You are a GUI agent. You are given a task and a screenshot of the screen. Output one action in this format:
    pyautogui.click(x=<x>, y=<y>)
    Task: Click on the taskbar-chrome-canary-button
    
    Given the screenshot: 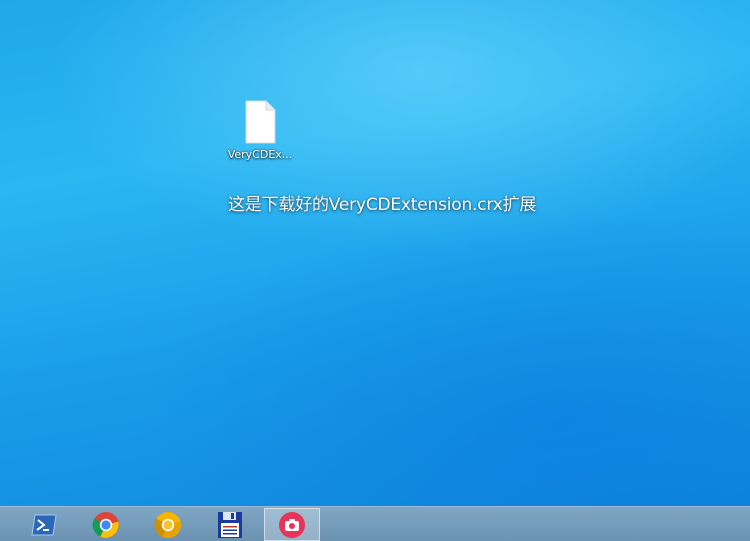 What is the action you would take?
    pyautogui.click(x=168, y=524)
    